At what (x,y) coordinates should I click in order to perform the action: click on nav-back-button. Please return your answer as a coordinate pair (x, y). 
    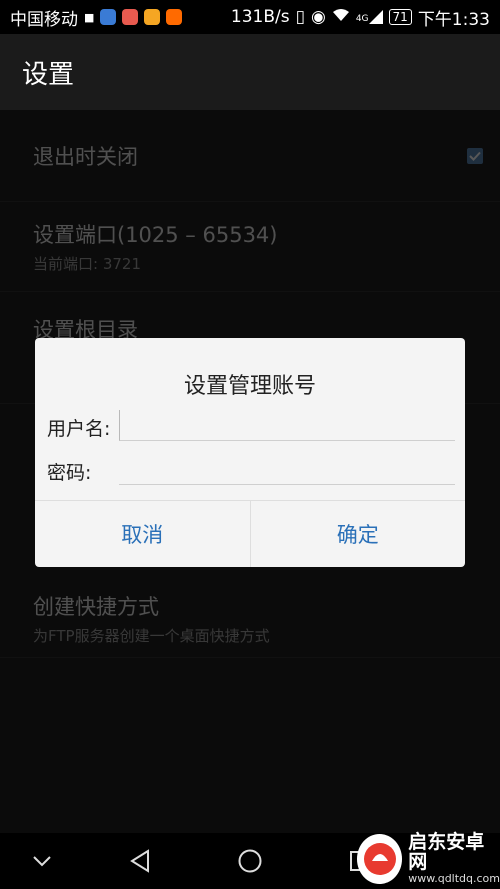
    Looking at the image, I should click on (140, 861).